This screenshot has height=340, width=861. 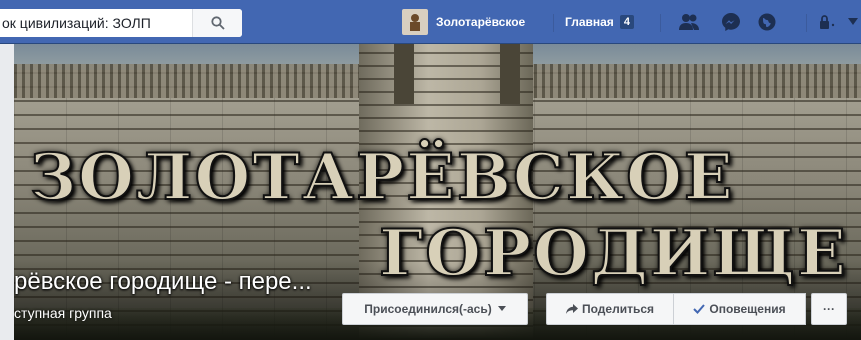 I want to click on home-link: Главная 4, so click(x=599, y=22).